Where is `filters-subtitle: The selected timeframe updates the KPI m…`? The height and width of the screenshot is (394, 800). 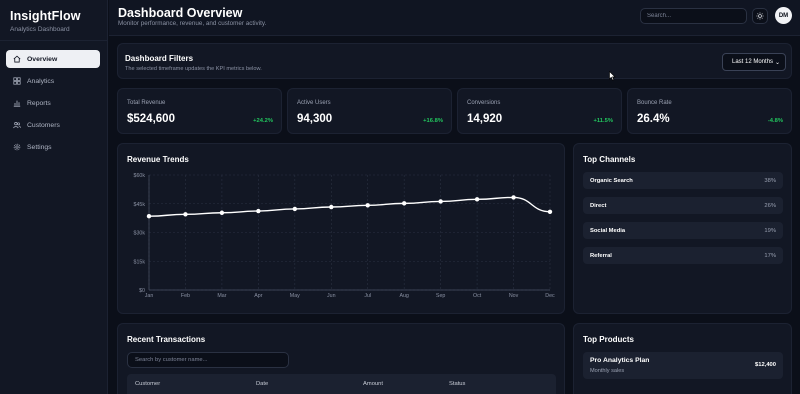 filters-subtitle: The selected timeframe updates the KPI m… is located at coordinates (193, 69).